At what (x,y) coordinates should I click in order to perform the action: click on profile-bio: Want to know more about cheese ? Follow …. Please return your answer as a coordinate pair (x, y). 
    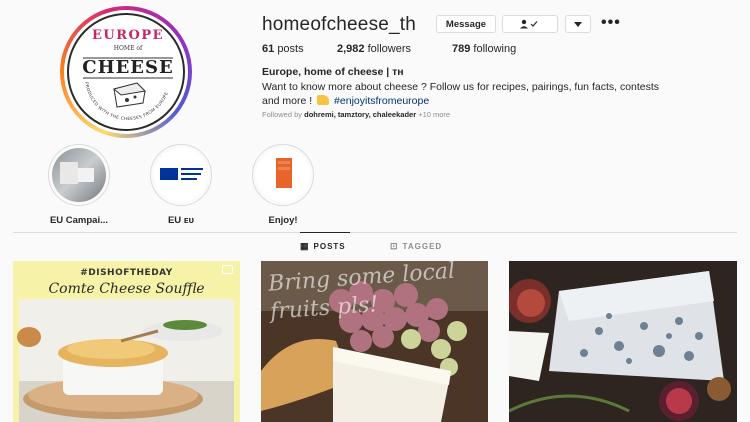
    Looking at the image, I should click on (502, 94).